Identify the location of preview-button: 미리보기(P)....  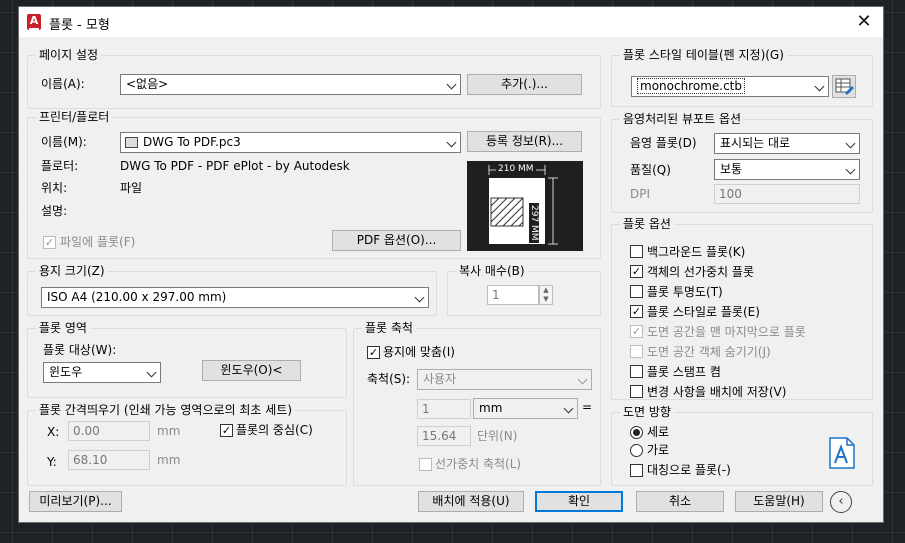
(75, 501).